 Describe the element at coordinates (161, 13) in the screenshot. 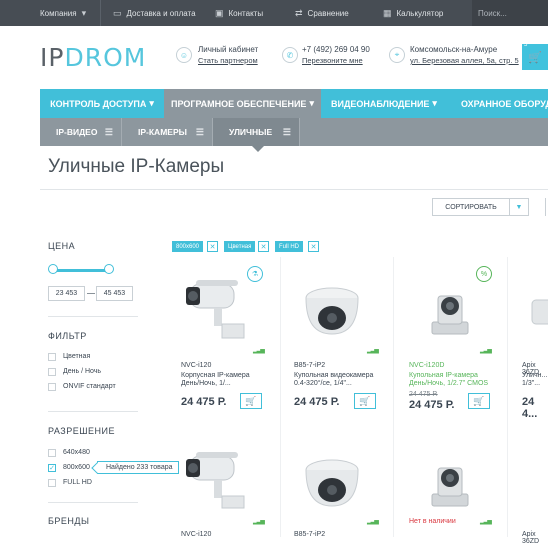

I see `topbar-delivery-label: Доставка и оплата` at that location.